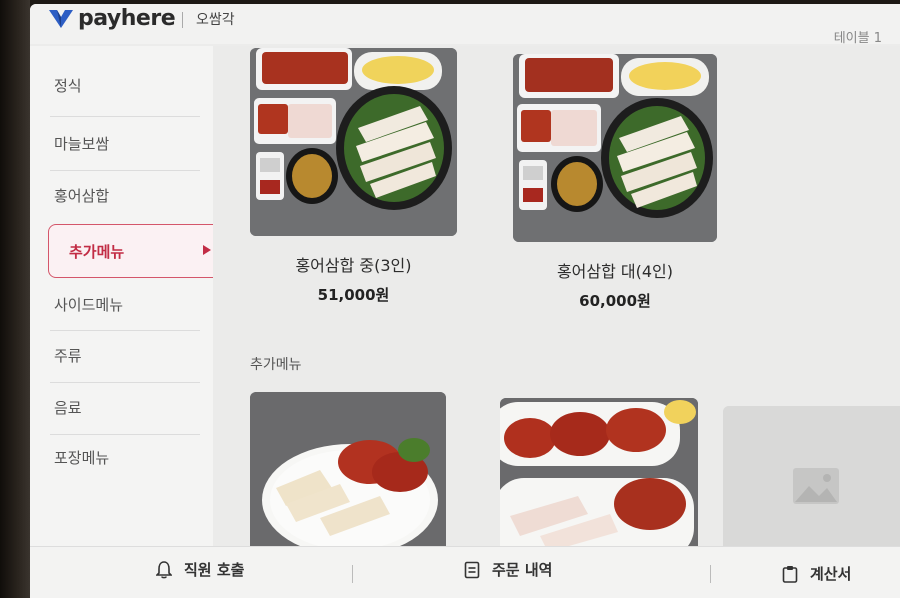 The image size is (900, 598). What do you see at coordinates (15, 299) in the screenshot?
I see `device-bezel-left` at bounding box center [15, 299].